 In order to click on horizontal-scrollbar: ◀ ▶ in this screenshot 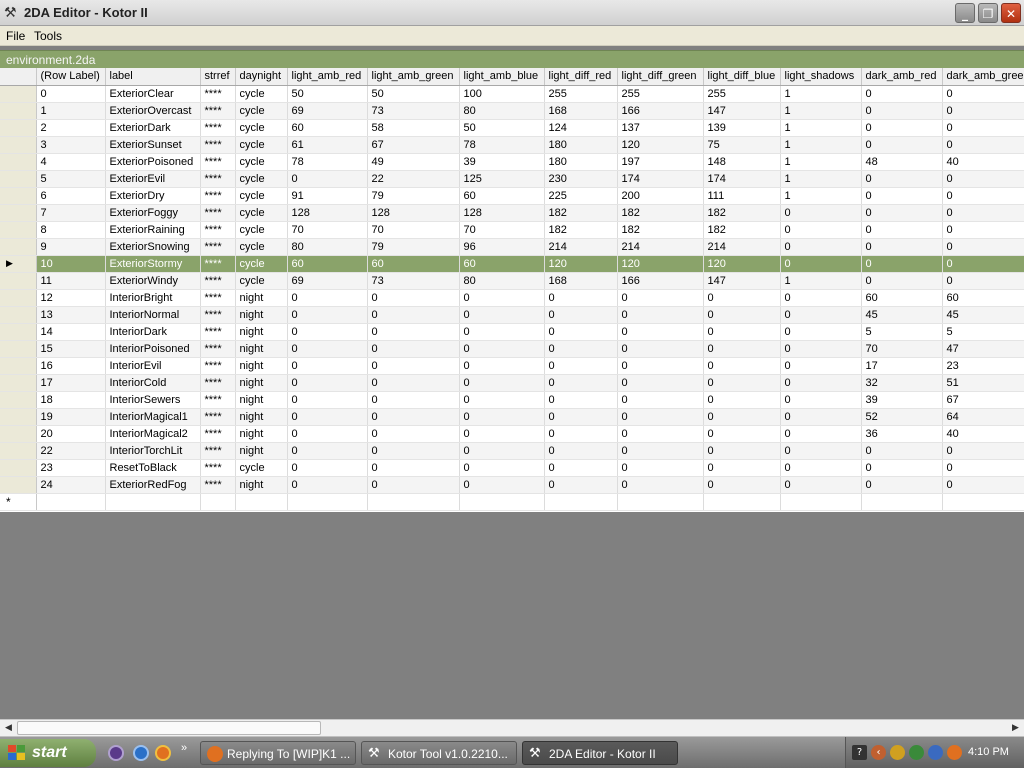, I will do `click(512, 727)`.